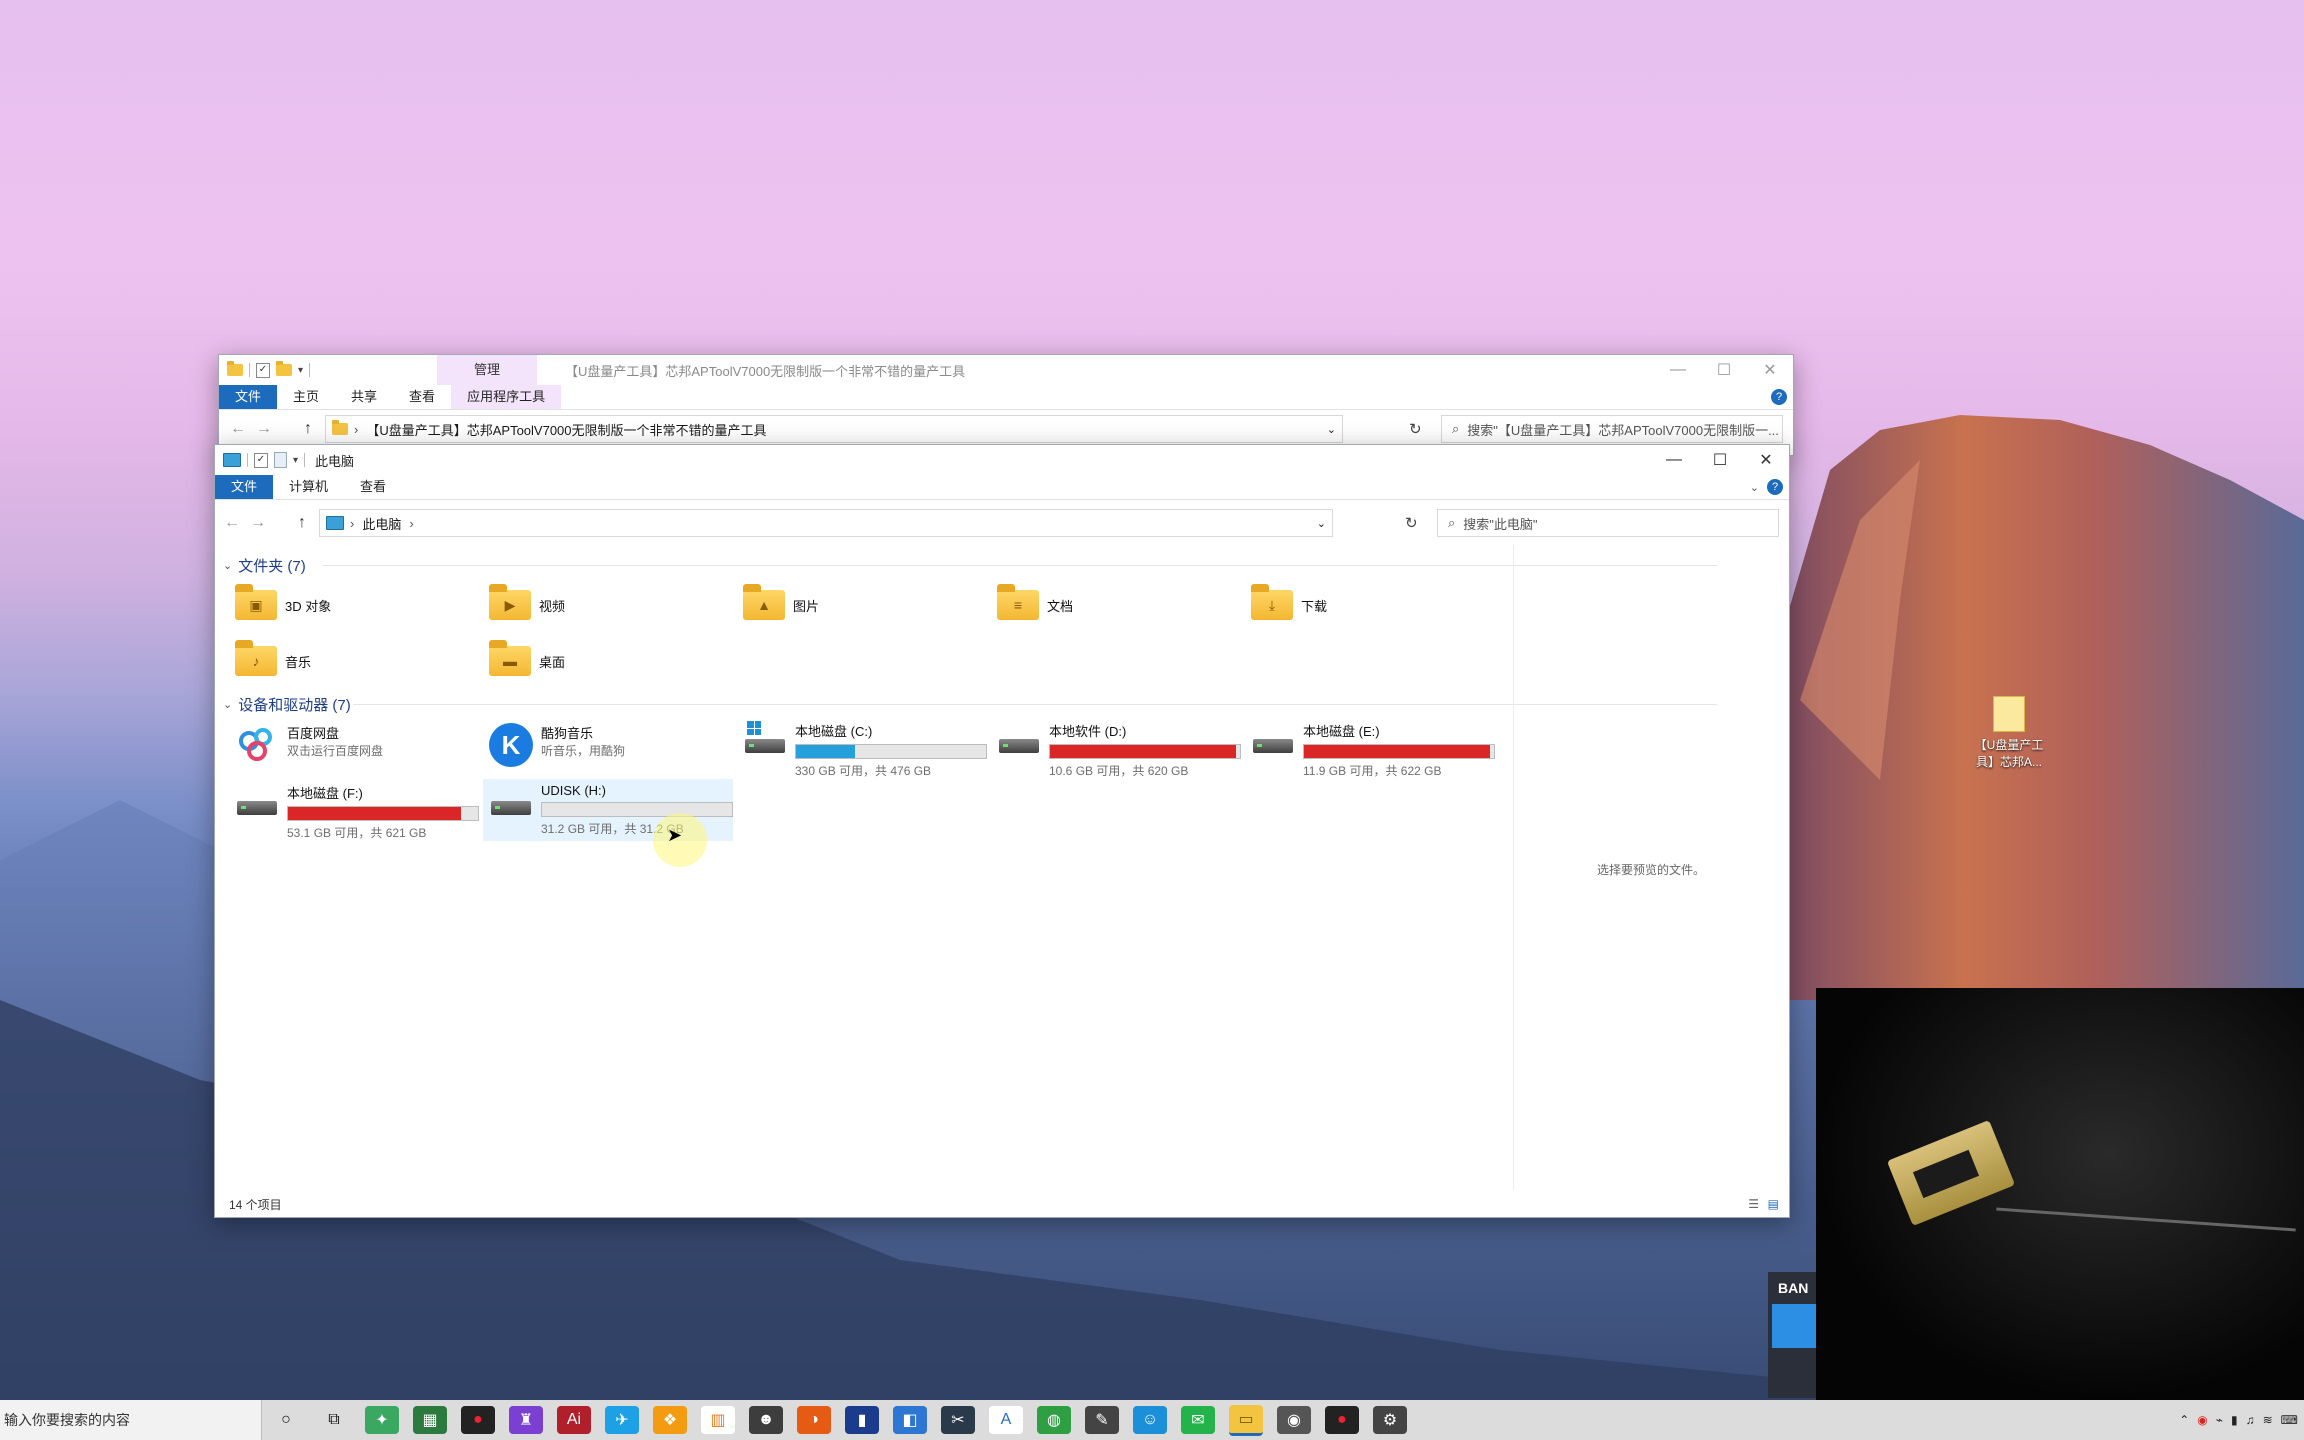 This screenshot has height=1440, width=2304. Describe the element at coordinates (1794, 1326) in the screenshot. I see `screen-record-button` at that location.